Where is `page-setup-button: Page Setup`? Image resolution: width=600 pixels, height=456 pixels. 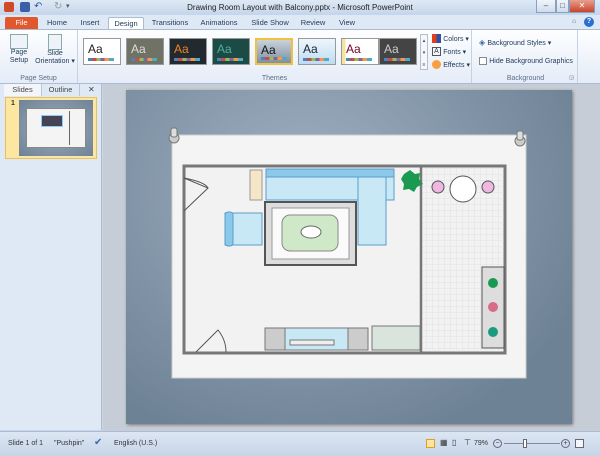 page-setup-button: Page Setup is located at coordinates (19, 52).